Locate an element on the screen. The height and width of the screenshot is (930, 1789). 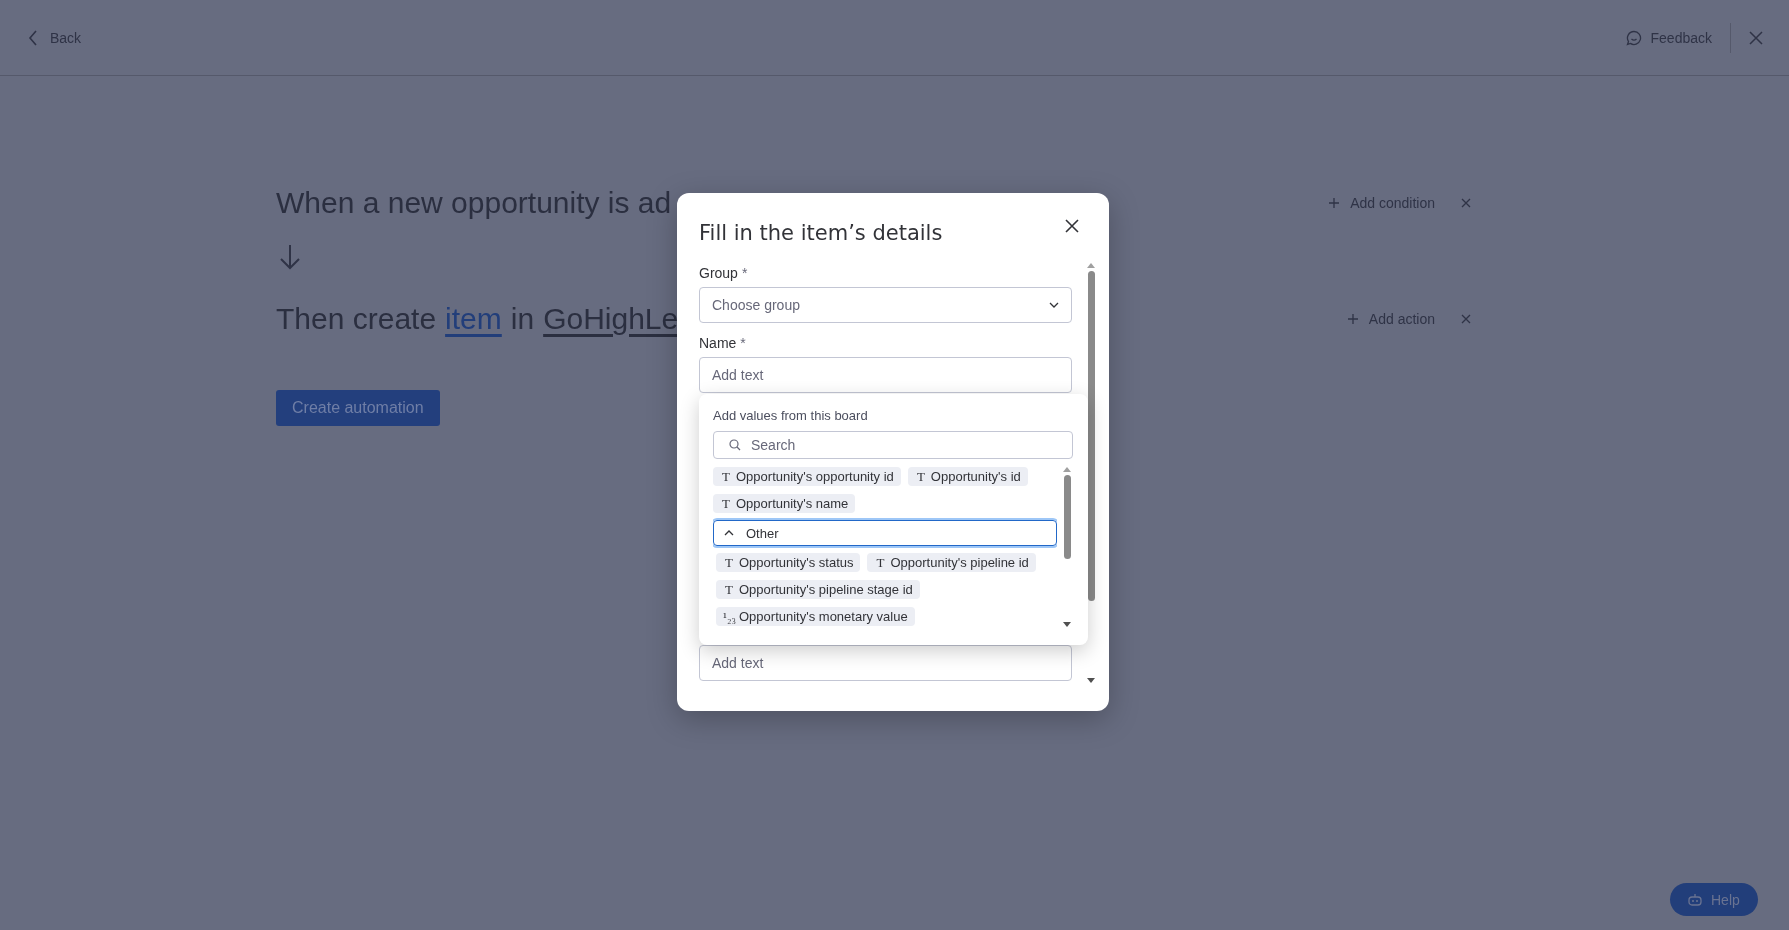
trigger-sentence: When a new opportunity is ad is located at coordinates (474, 203).